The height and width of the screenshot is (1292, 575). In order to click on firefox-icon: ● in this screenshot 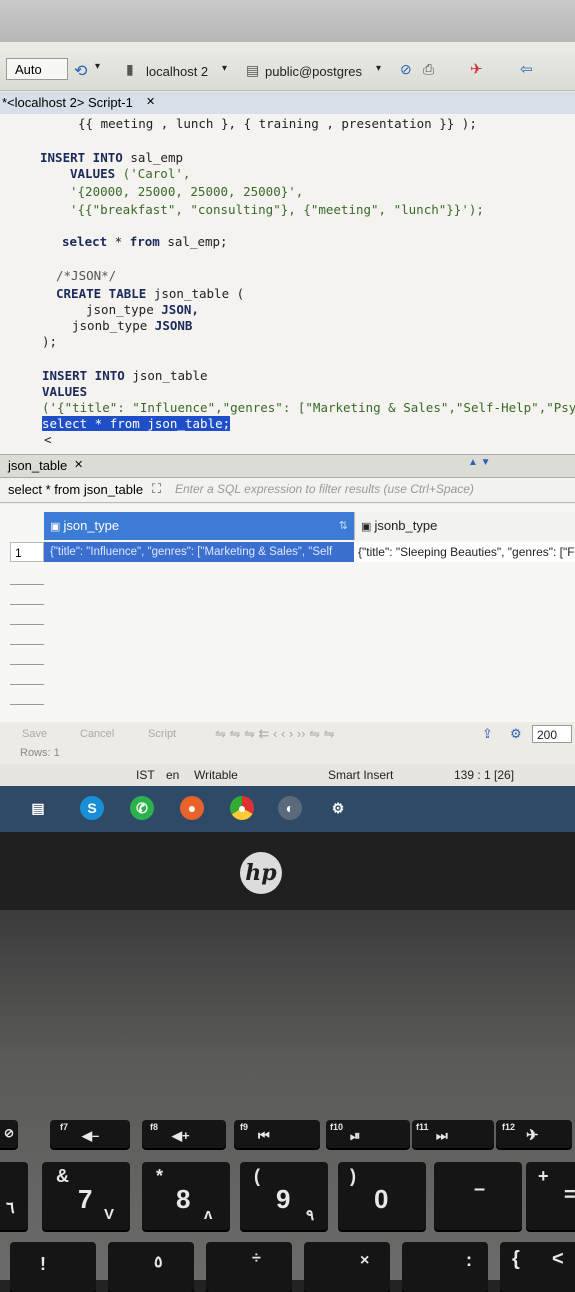, I will do `click(192, 808)`.